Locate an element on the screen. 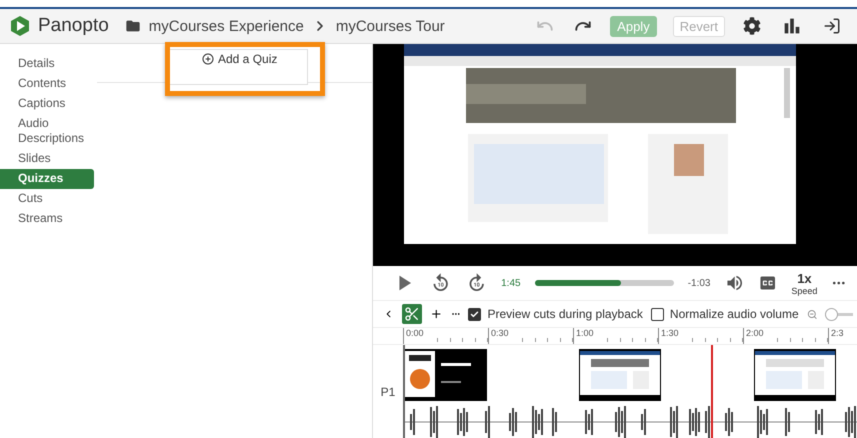 The width and height of the screenshot is (857, 438). breadcrumb-item: myCourses Tour is located at coordinates (390, 26).